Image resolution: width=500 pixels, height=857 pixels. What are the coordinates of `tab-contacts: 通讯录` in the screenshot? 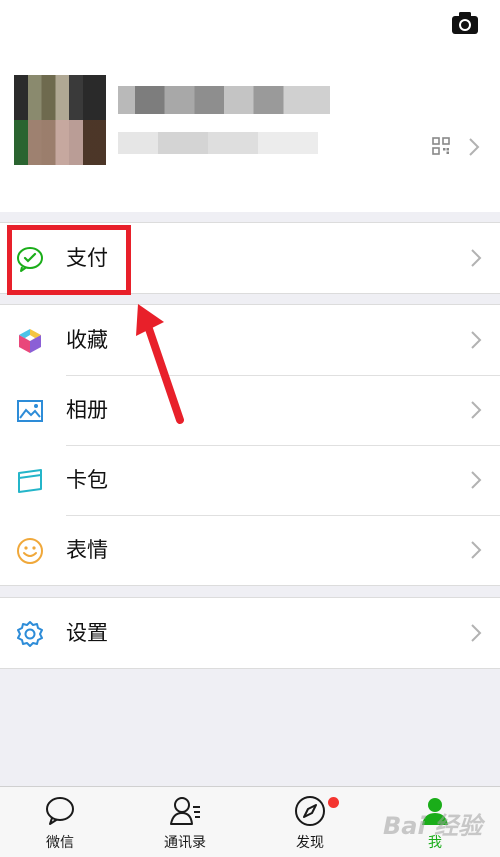 It's located at (187, 822).